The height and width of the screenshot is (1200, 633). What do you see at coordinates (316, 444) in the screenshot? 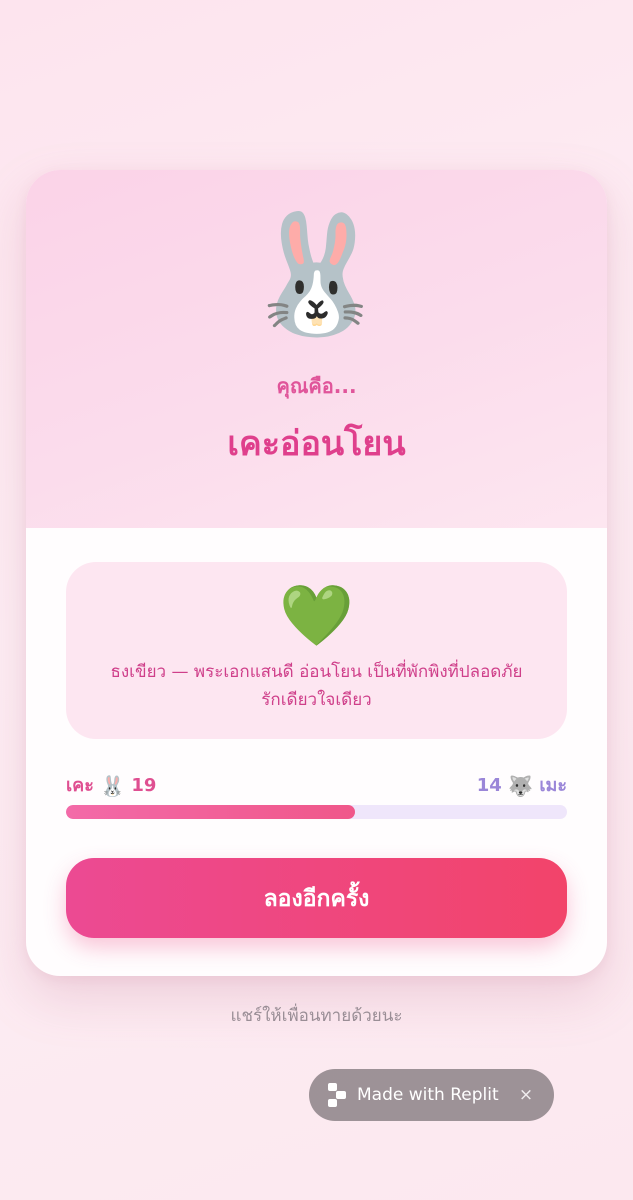
I see `result-title: เคะอ่อนโยน` at bounding box center [316, 444].